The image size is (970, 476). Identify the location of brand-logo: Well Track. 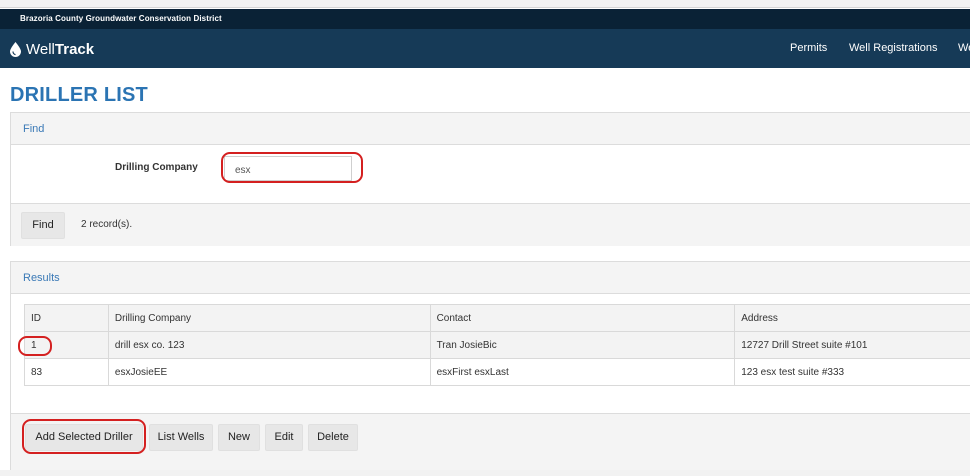
(52, 49).